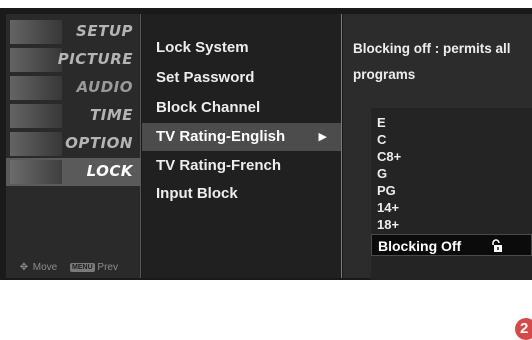  Describe the element at coordinates (36, 60) in the screenshot. I see `picture-thumbnail` at that location.